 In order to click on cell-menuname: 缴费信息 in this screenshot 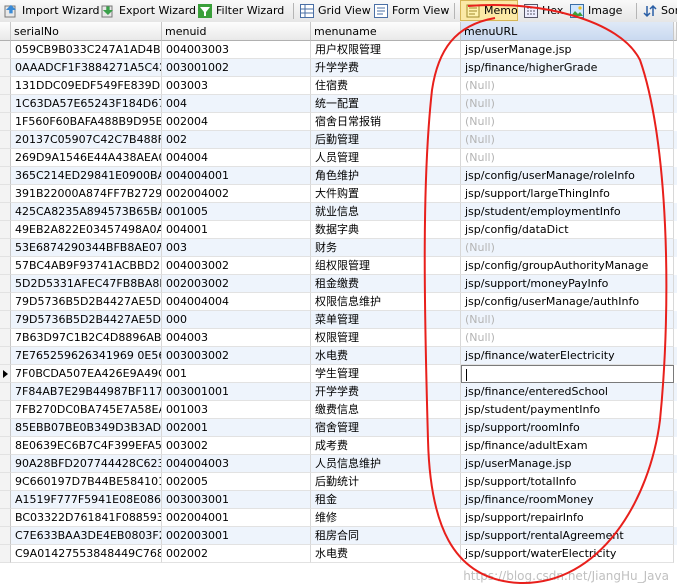, I will do `click(386, 410)`.